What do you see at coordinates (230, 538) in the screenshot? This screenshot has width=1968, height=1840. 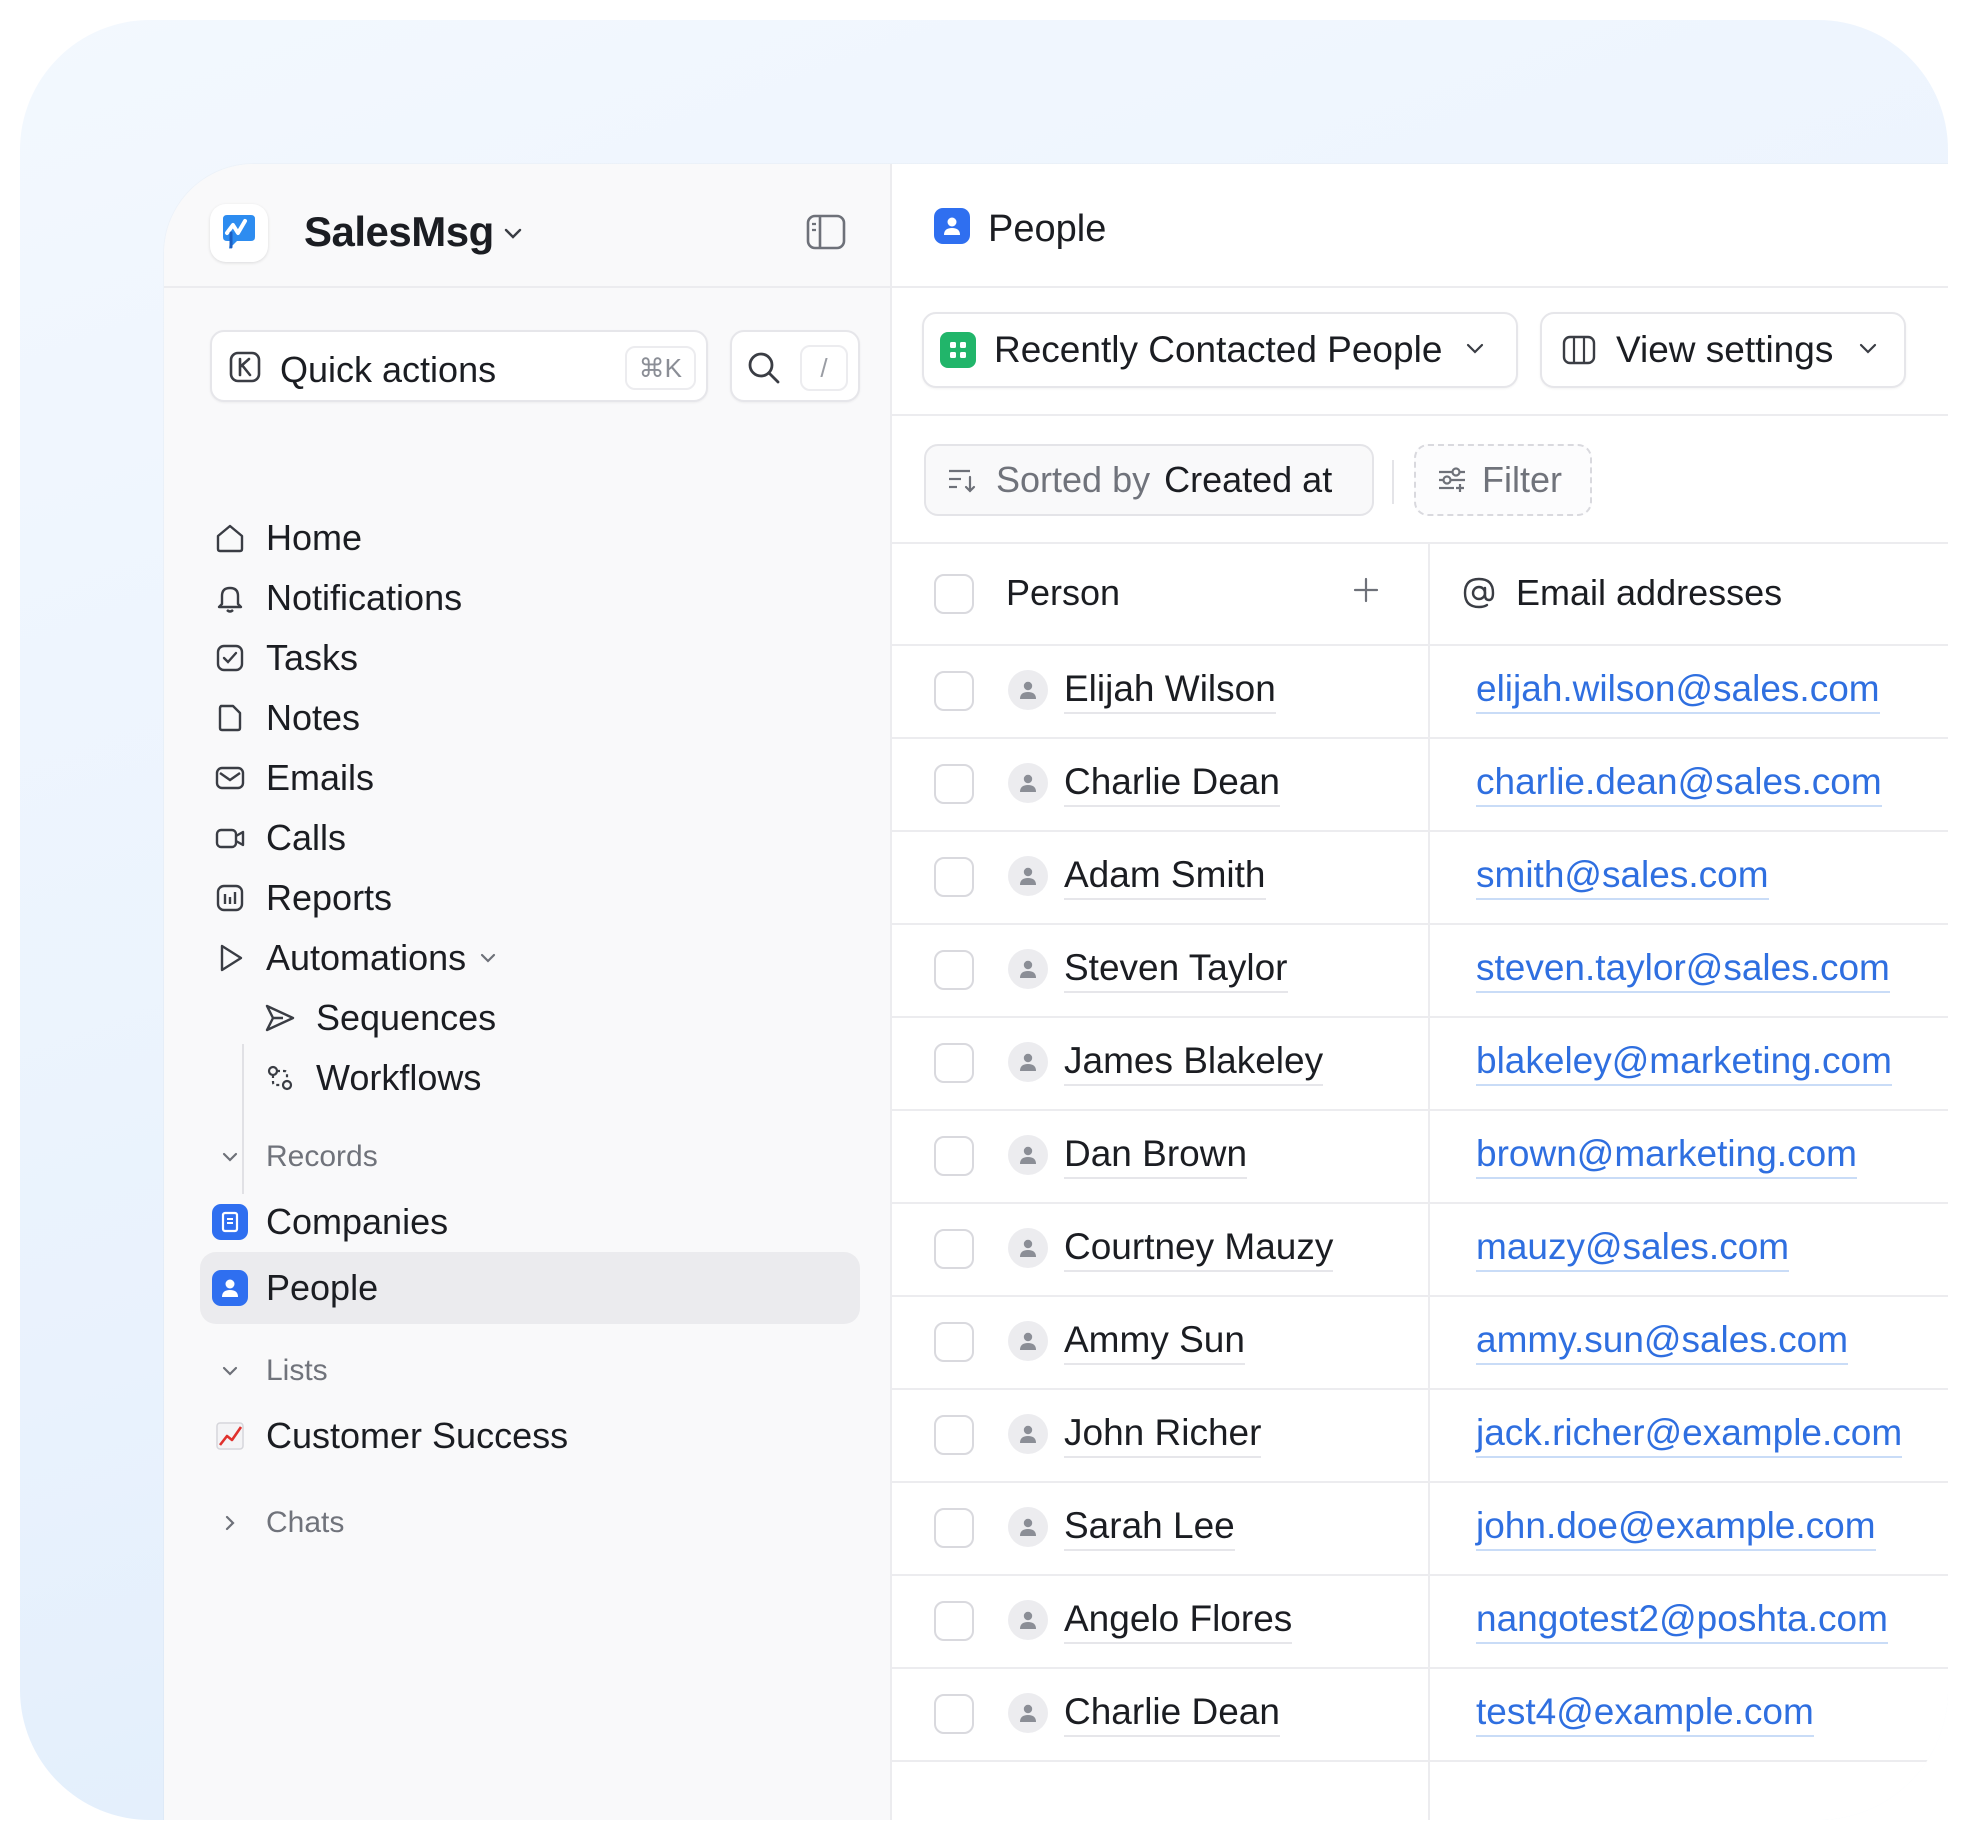 I see `home-icon` at bounding box center [230, 538].